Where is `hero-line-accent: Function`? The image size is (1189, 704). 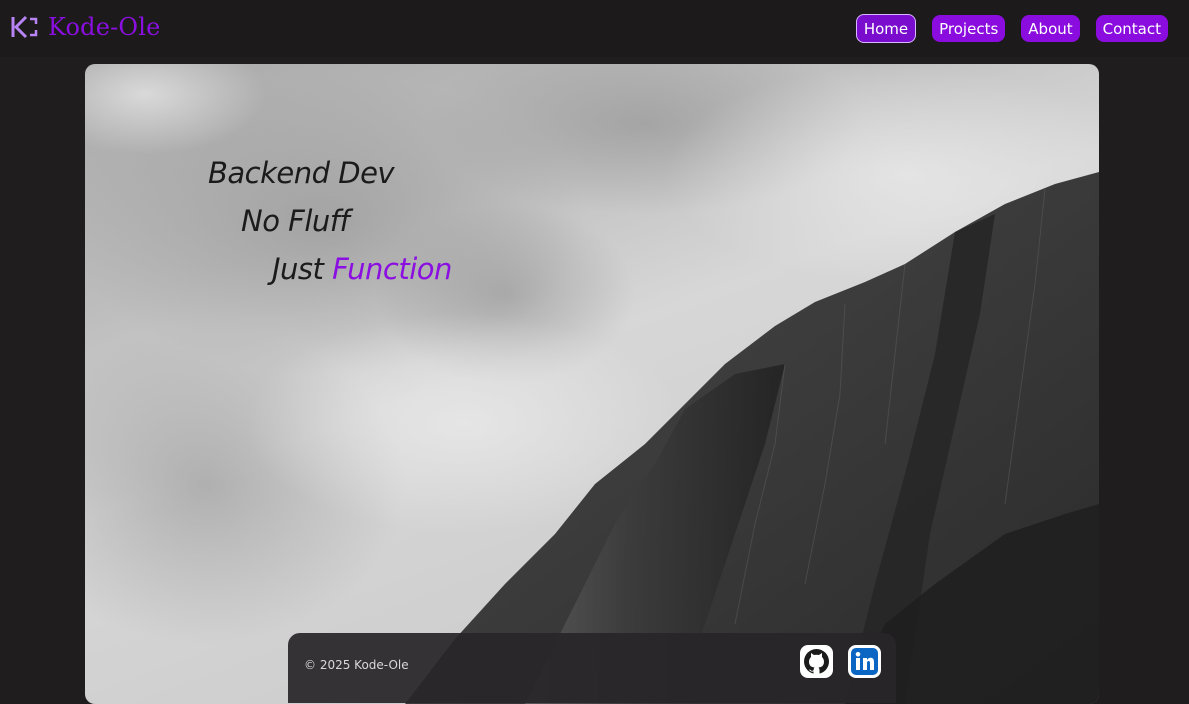
hero-line-accent: Function is located at coordinates (392, 269).